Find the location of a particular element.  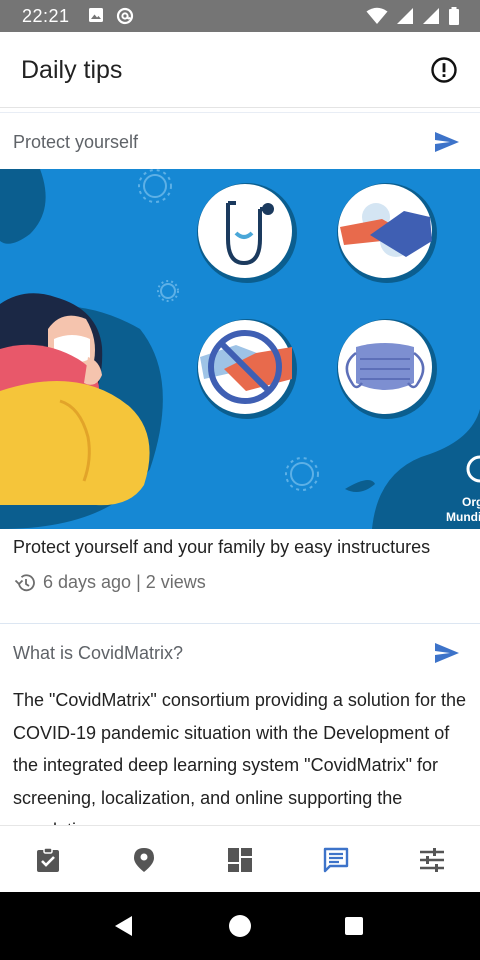

at-sign-icon is located at coordinates (125, 18).